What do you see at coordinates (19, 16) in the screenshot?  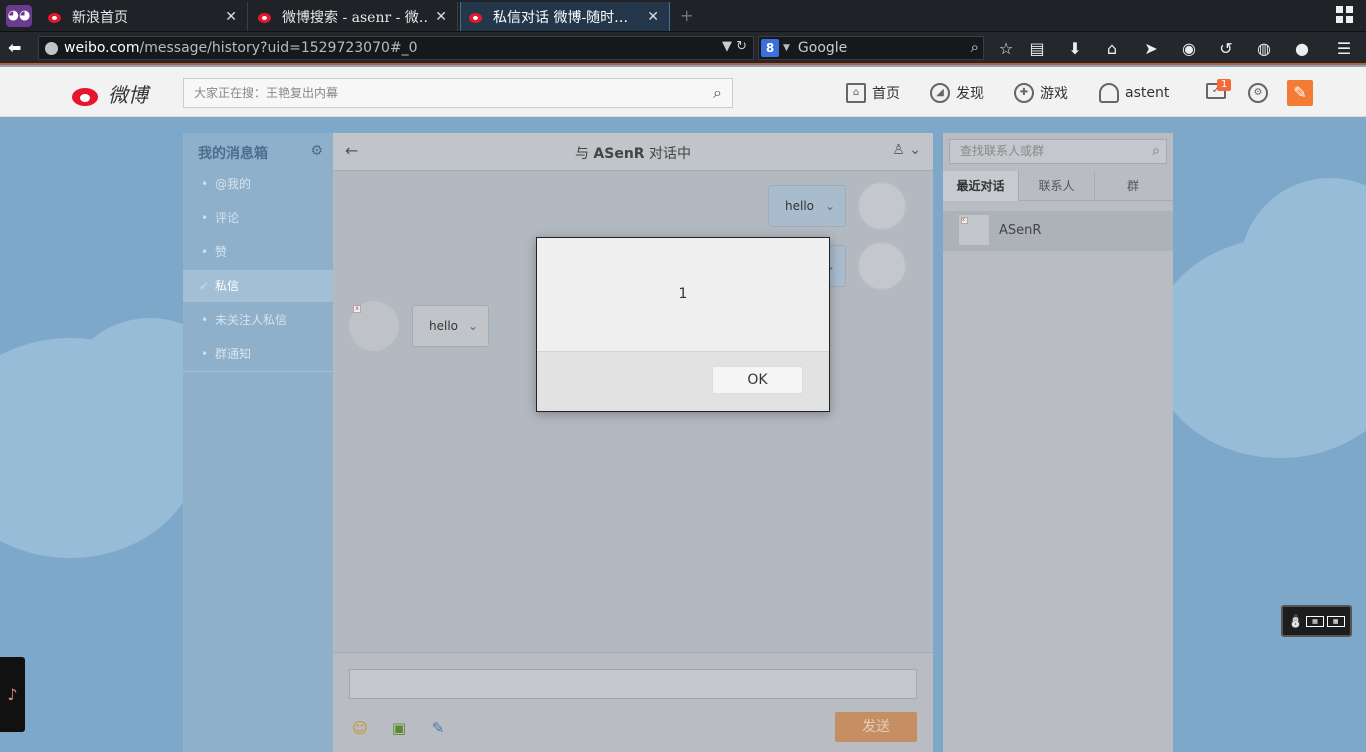 I see `tab-group-mask-icon: ◕◕` at bounding box center [19, 16].